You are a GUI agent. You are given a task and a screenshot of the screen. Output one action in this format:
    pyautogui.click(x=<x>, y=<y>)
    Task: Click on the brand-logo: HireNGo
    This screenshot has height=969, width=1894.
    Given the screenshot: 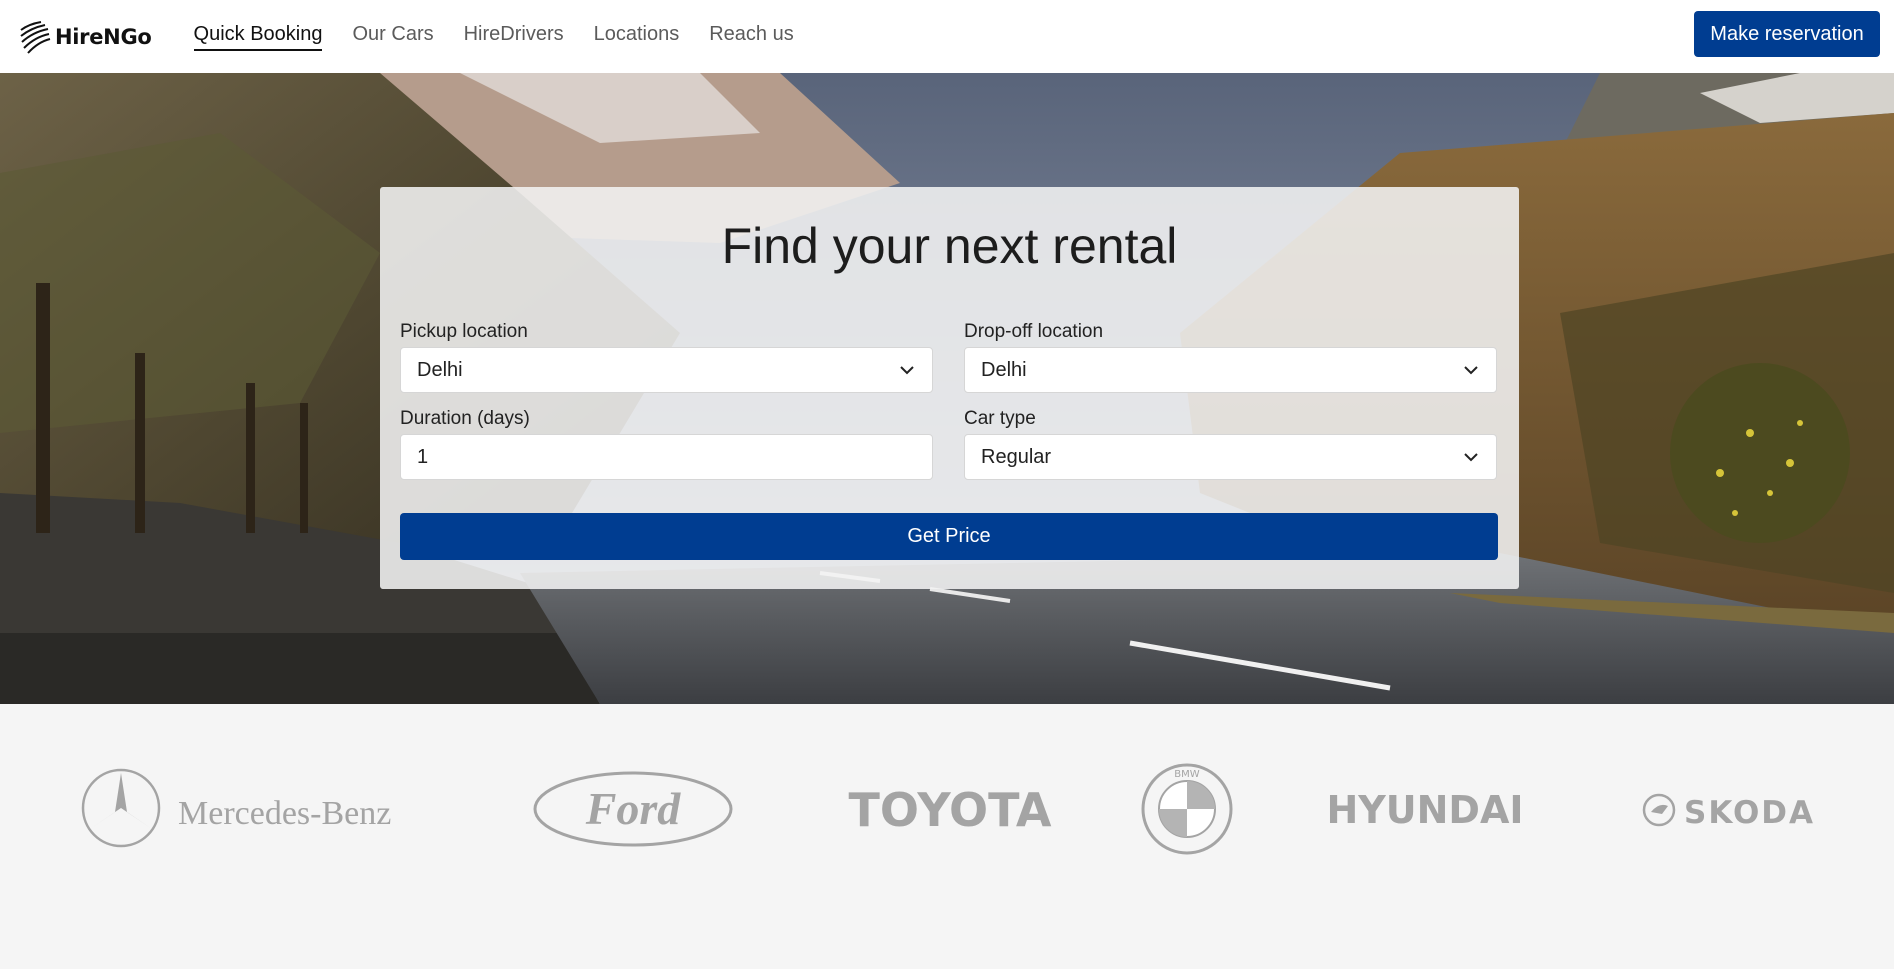 What is the action you would take?
    pyautogui.click(x=85, y=37)
    